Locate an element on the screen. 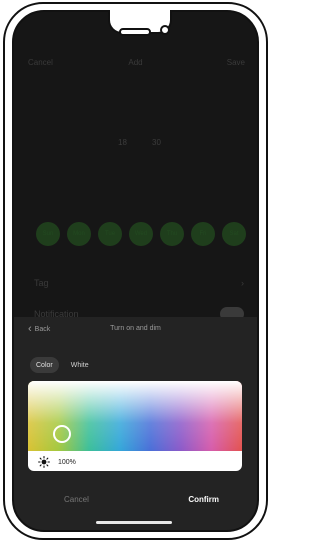 Image resolution: width=320 pixels, height=542 pixels. day-button-thu: Thu is located at coordinates (172, 234).